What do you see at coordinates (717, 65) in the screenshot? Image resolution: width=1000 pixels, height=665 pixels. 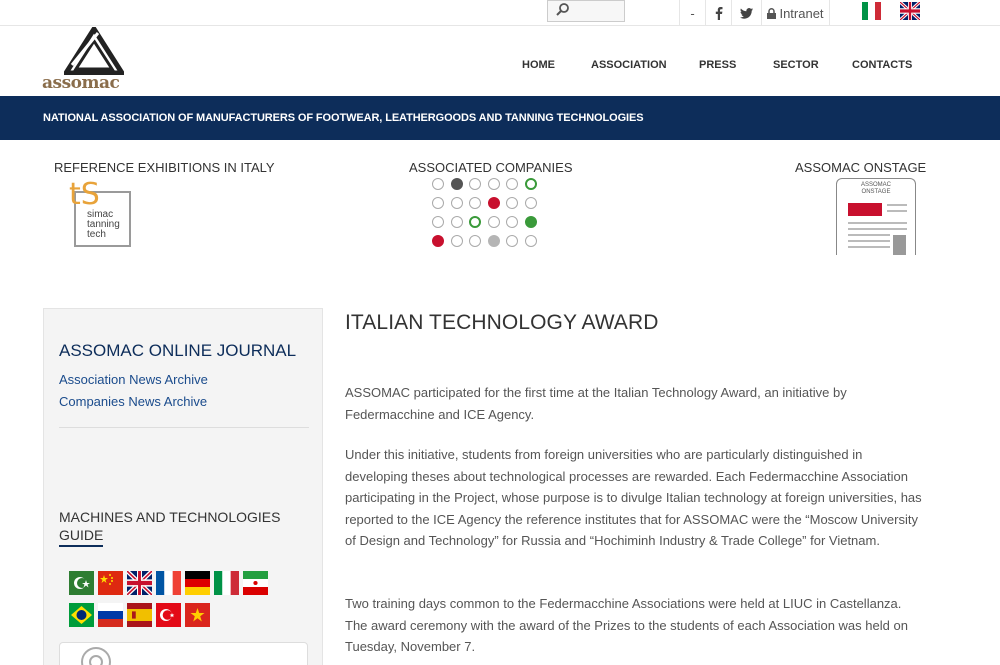 I see `nav-press: PRESS` at bounding box center [717, 65].